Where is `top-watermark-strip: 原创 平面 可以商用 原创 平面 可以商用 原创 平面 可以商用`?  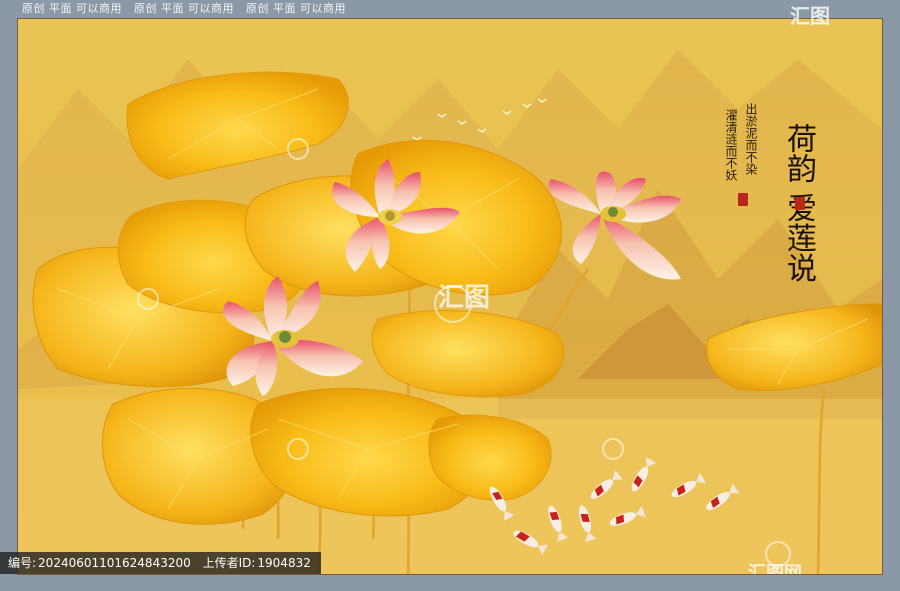 top-watermark-strip: 原创 平面 可以商用 原创 平面 可以商用 原创 平面 可以商用 is located at coordinates (450, 9).